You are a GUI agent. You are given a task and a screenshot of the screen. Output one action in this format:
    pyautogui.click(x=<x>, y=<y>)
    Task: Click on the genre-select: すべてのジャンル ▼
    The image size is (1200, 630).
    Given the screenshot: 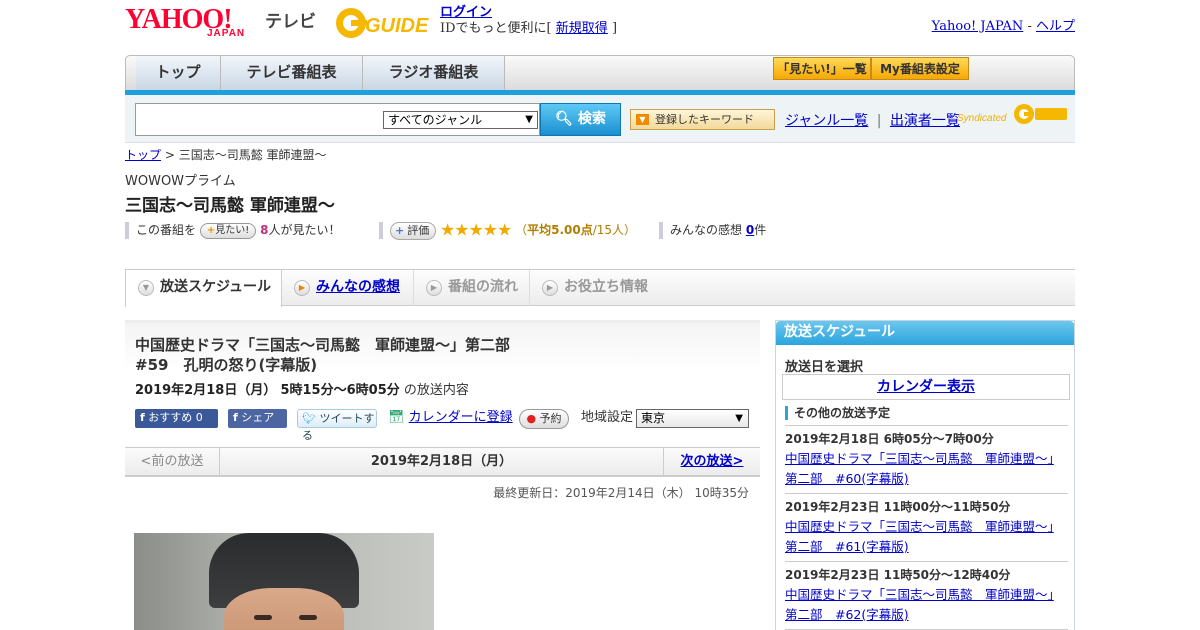 What is the action you would take?
    pyautogui.click(x=460, y=120)
    